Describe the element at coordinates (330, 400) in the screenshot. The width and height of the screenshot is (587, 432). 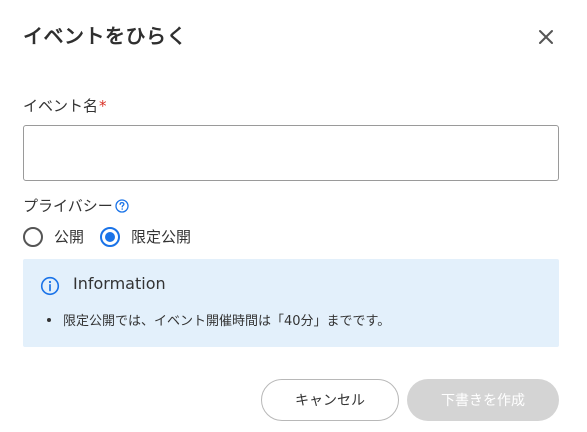
I see `cancel-button: キャンセル` at that location.